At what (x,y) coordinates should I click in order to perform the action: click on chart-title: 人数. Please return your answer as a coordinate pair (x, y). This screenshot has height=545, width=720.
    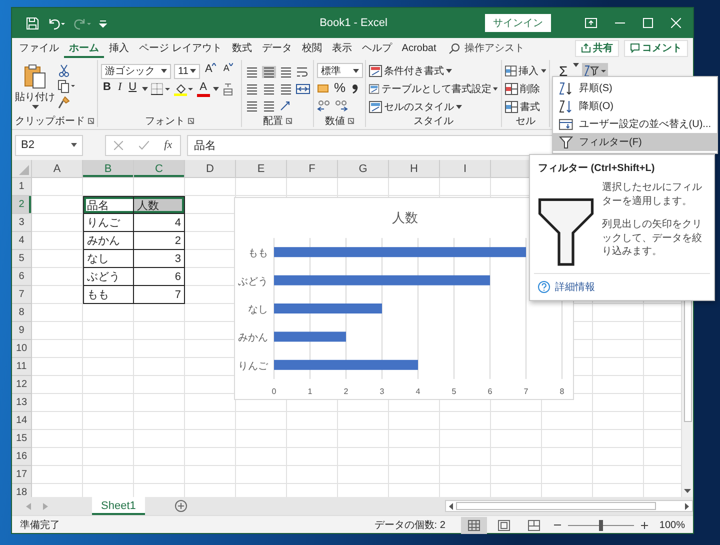
    Looking at the image, I should click on (405, 217).